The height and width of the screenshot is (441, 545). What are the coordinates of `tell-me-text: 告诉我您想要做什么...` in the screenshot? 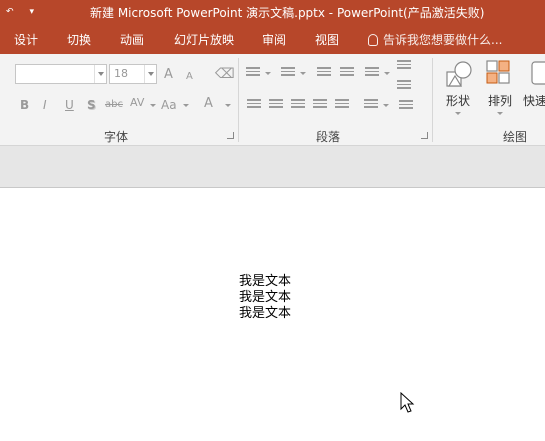 It's located at (443, 40).